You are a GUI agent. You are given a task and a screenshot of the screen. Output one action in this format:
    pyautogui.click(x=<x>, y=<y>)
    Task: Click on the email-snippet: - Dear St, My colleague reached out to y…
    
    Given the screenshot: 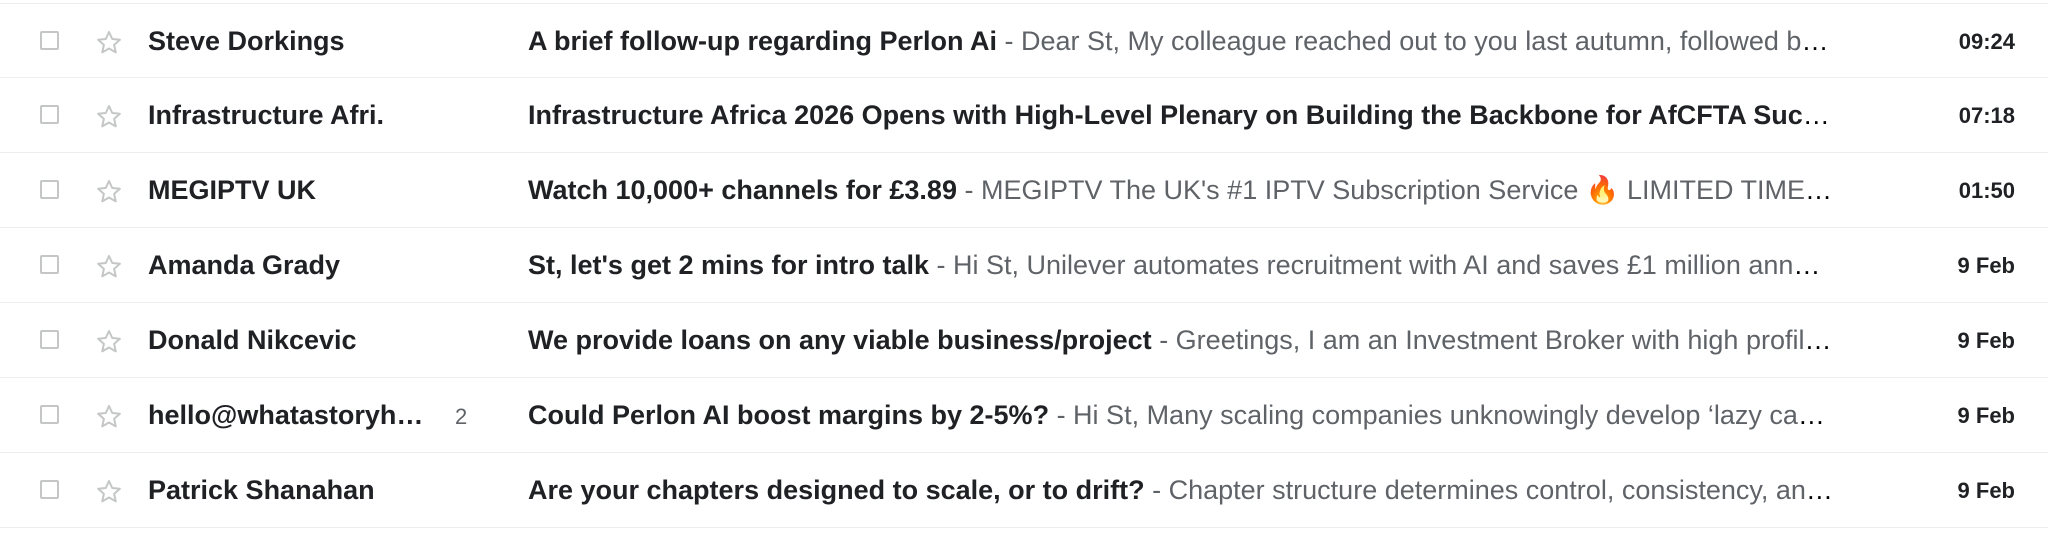 What is the action you would take?
    pyautogui.click(x=1418, y=41)
    